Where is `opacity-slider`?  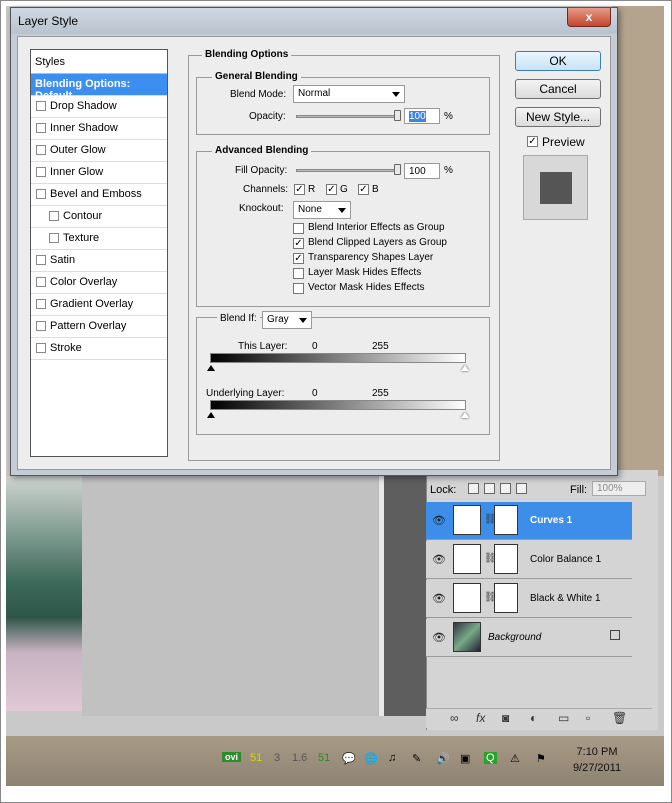
opacity-slider is located at coordinates (348, 116).